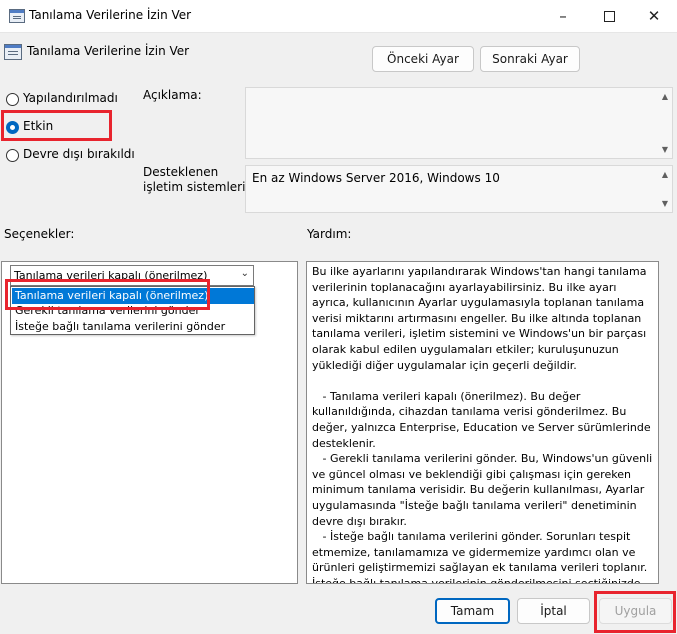 Image resolution: width=677 pixels, height=634 pixels. I want to click on cancel-button: İptal, so click(553, 611).